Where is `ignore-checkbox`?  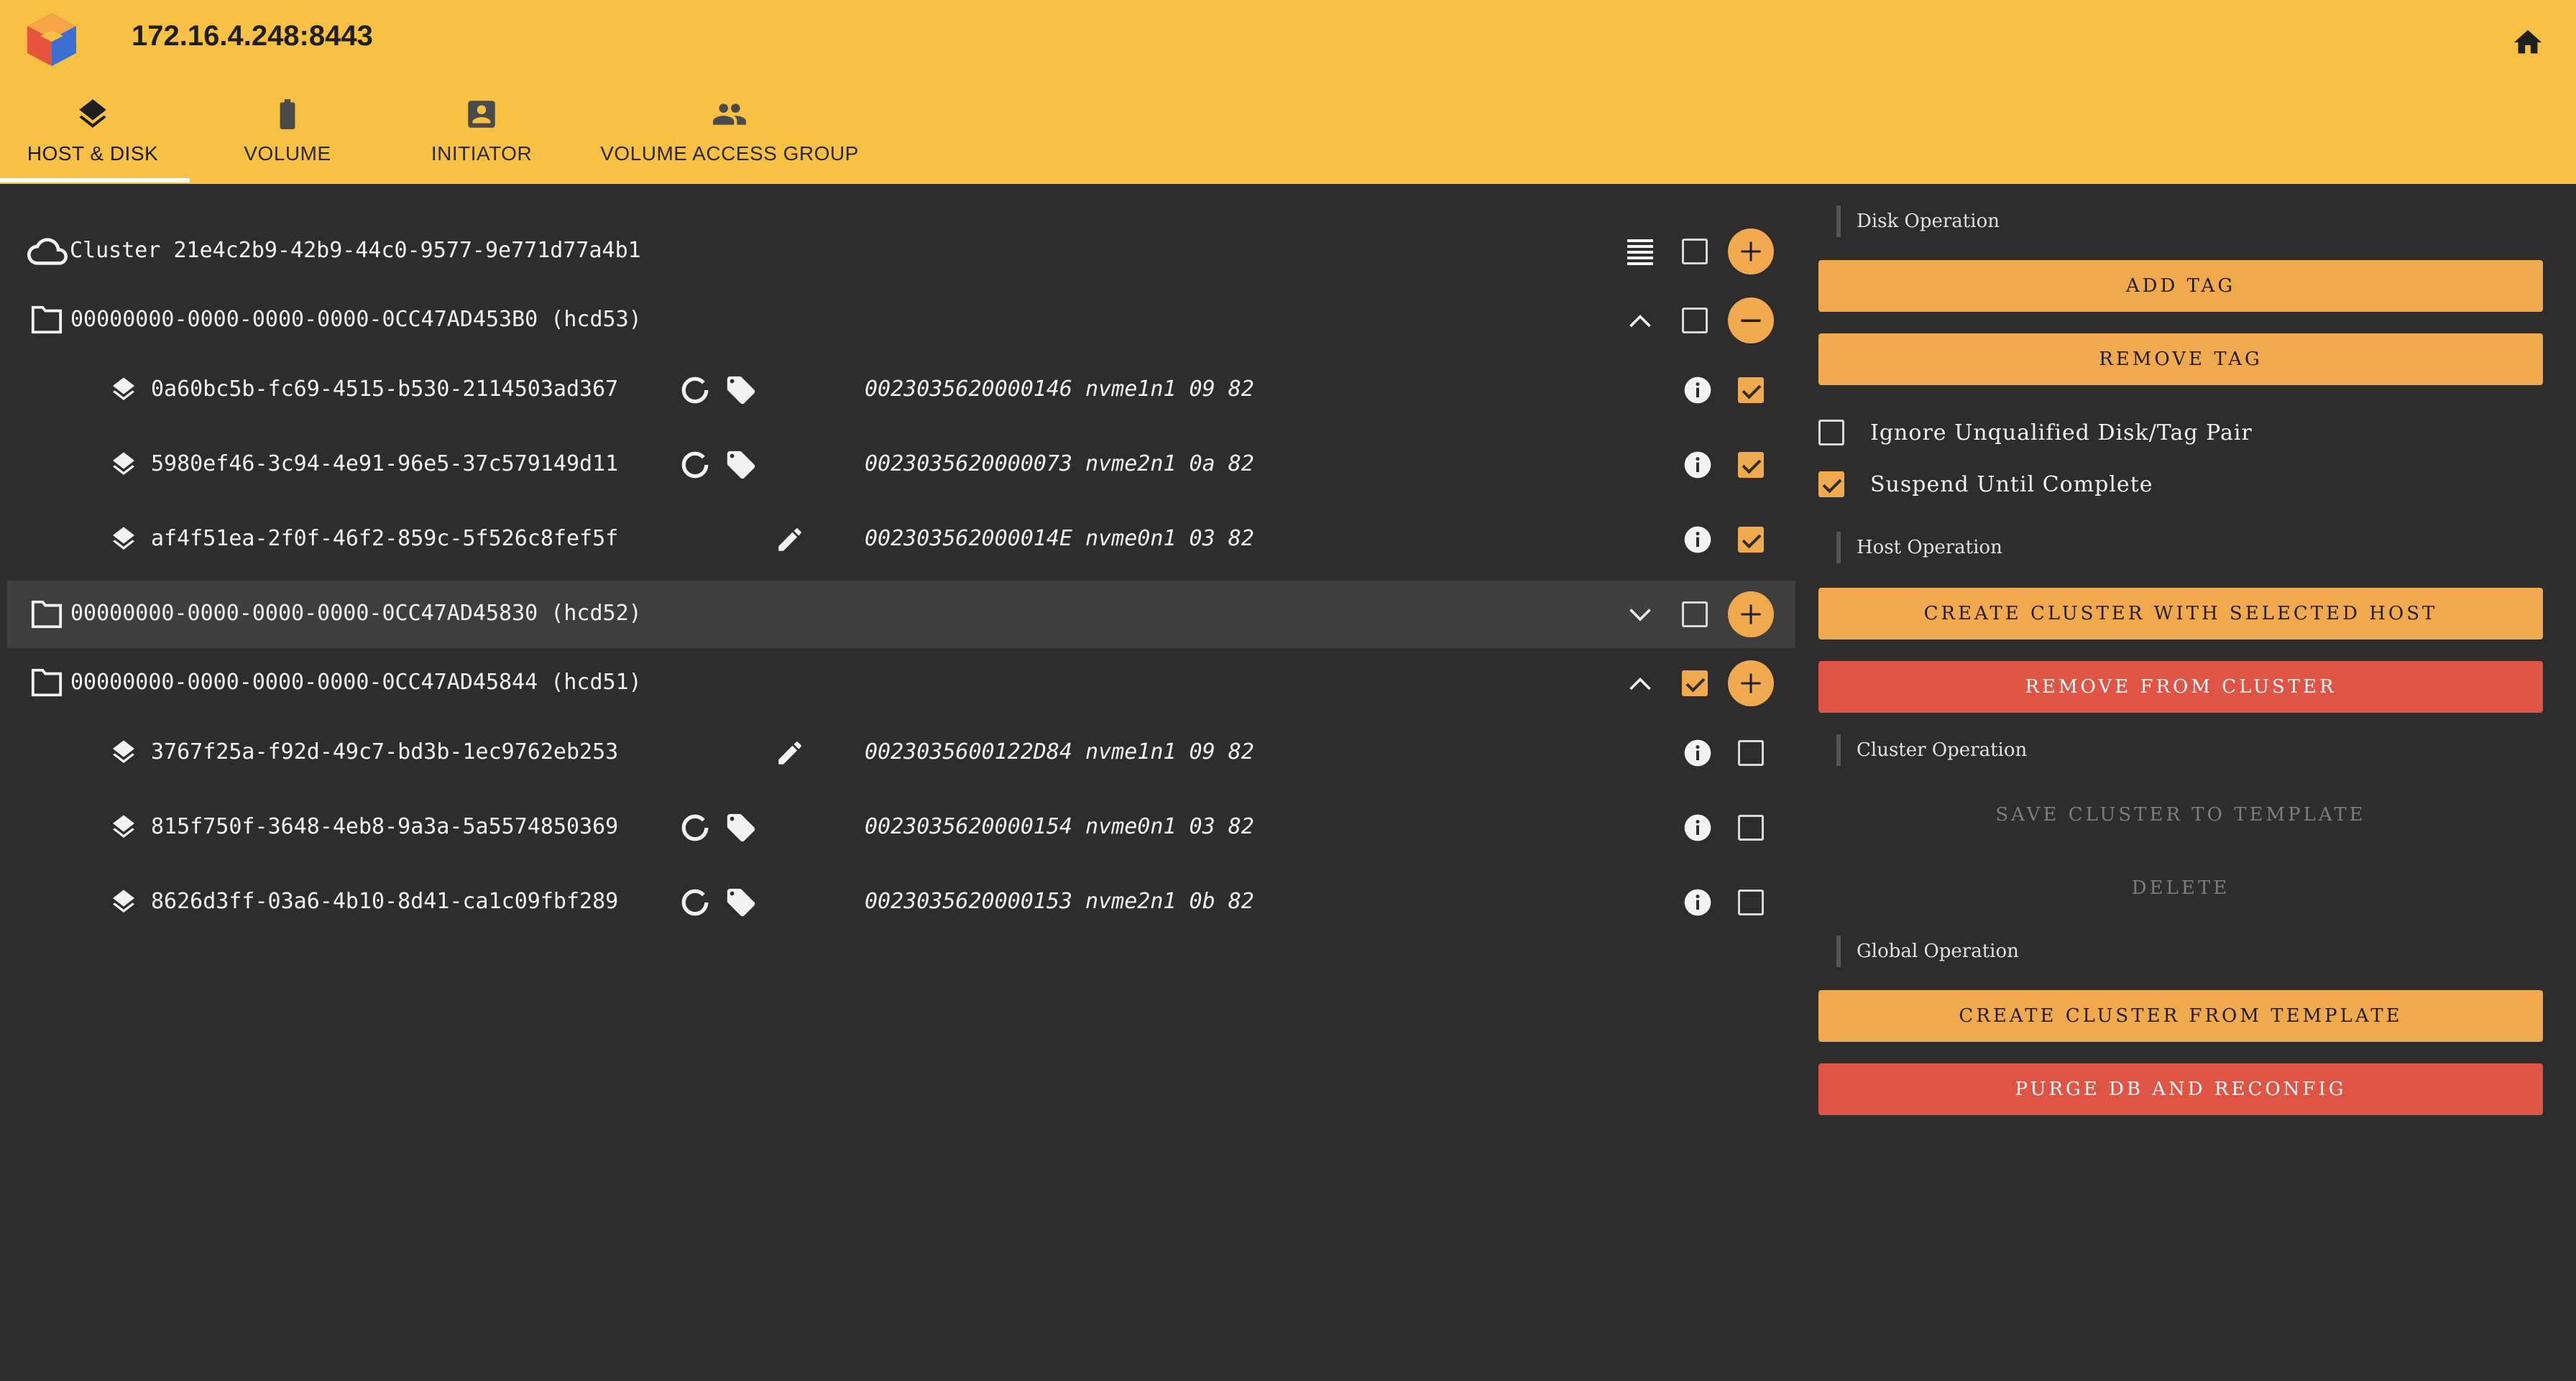 ignore-checkbox is located at coordinates (1831, 433).